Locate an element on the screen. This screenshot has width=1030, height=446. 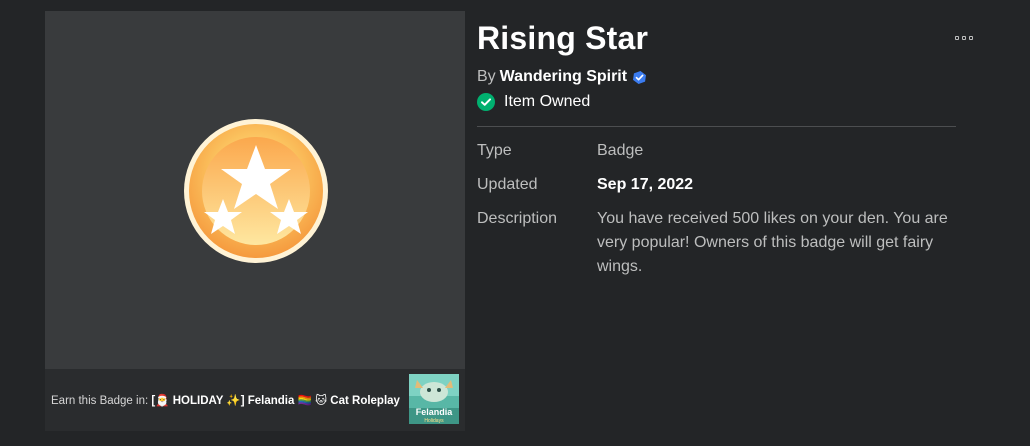
type-label: Type is located at coordinates (494, 150).